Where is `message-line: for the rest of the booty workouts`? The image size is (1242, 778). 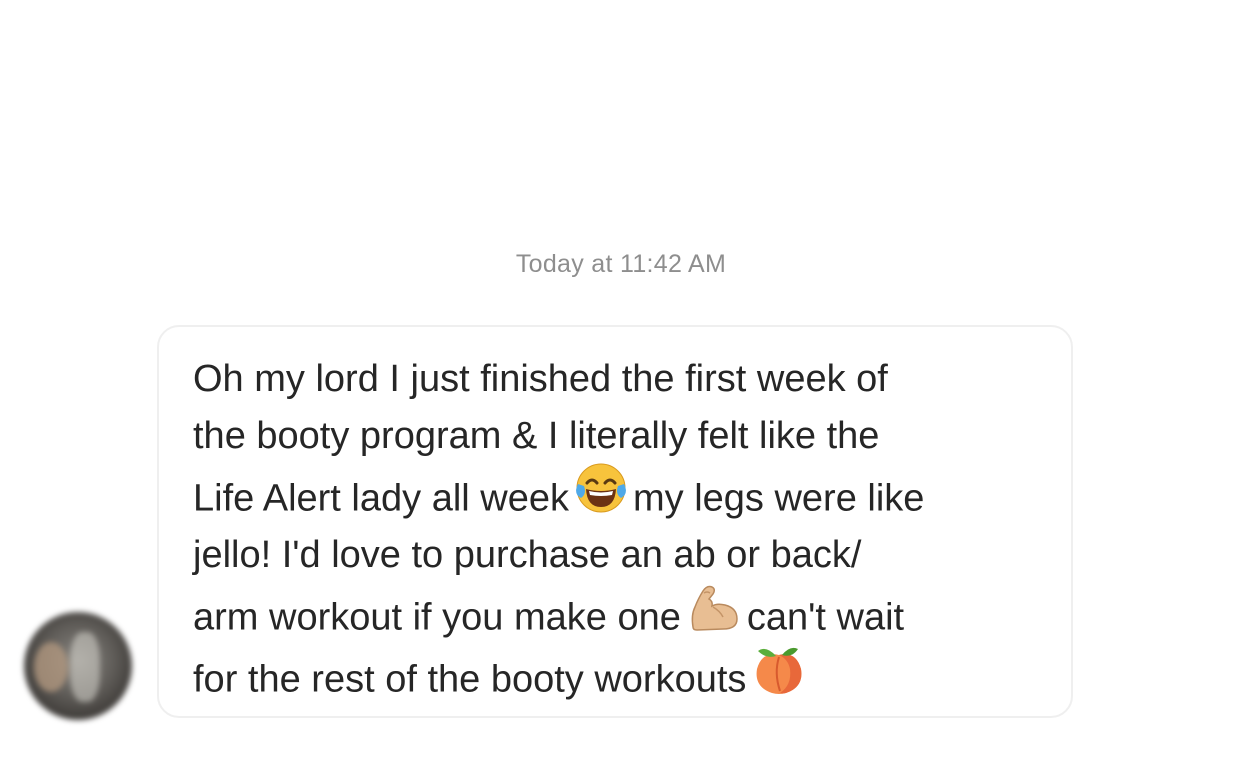 message-line: for the rest of the booty workouts is located at coordinates (623, 674).